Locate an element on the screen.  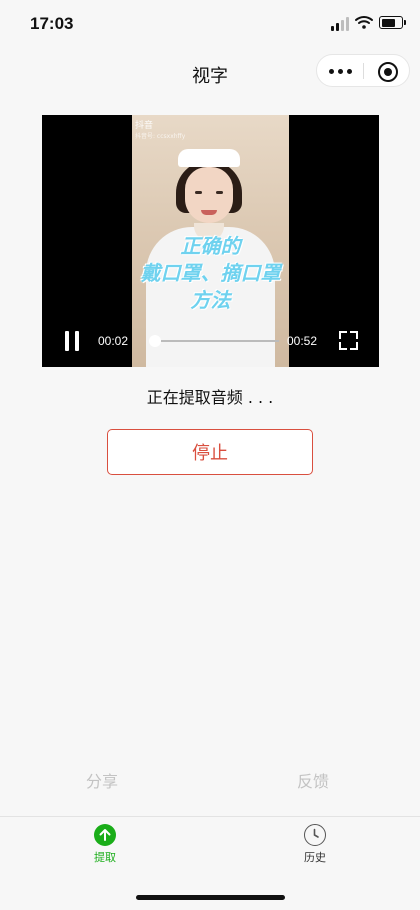
stop-button: 停止 is located at coordinates (210, 452).